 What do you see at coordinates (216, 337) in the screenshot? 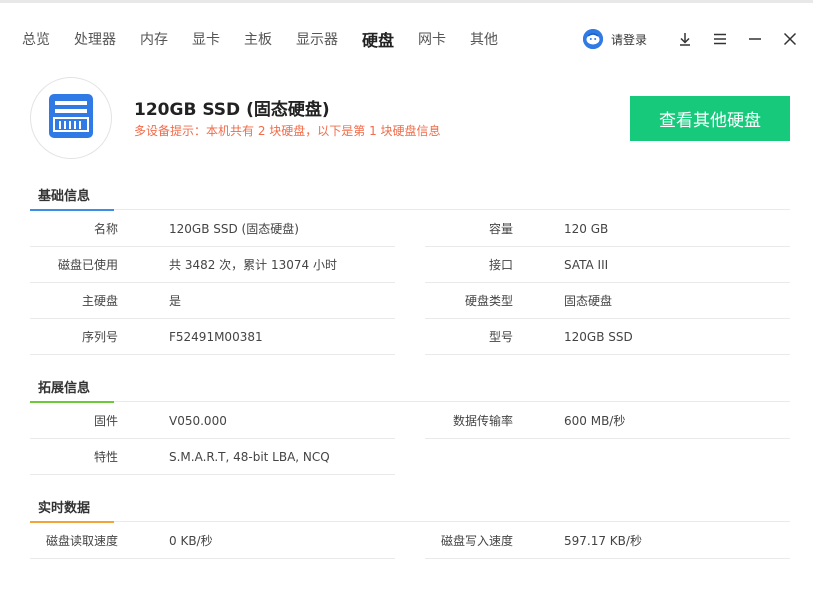
I see `field-value: F52491M00381` at bounding box center [216, 337].